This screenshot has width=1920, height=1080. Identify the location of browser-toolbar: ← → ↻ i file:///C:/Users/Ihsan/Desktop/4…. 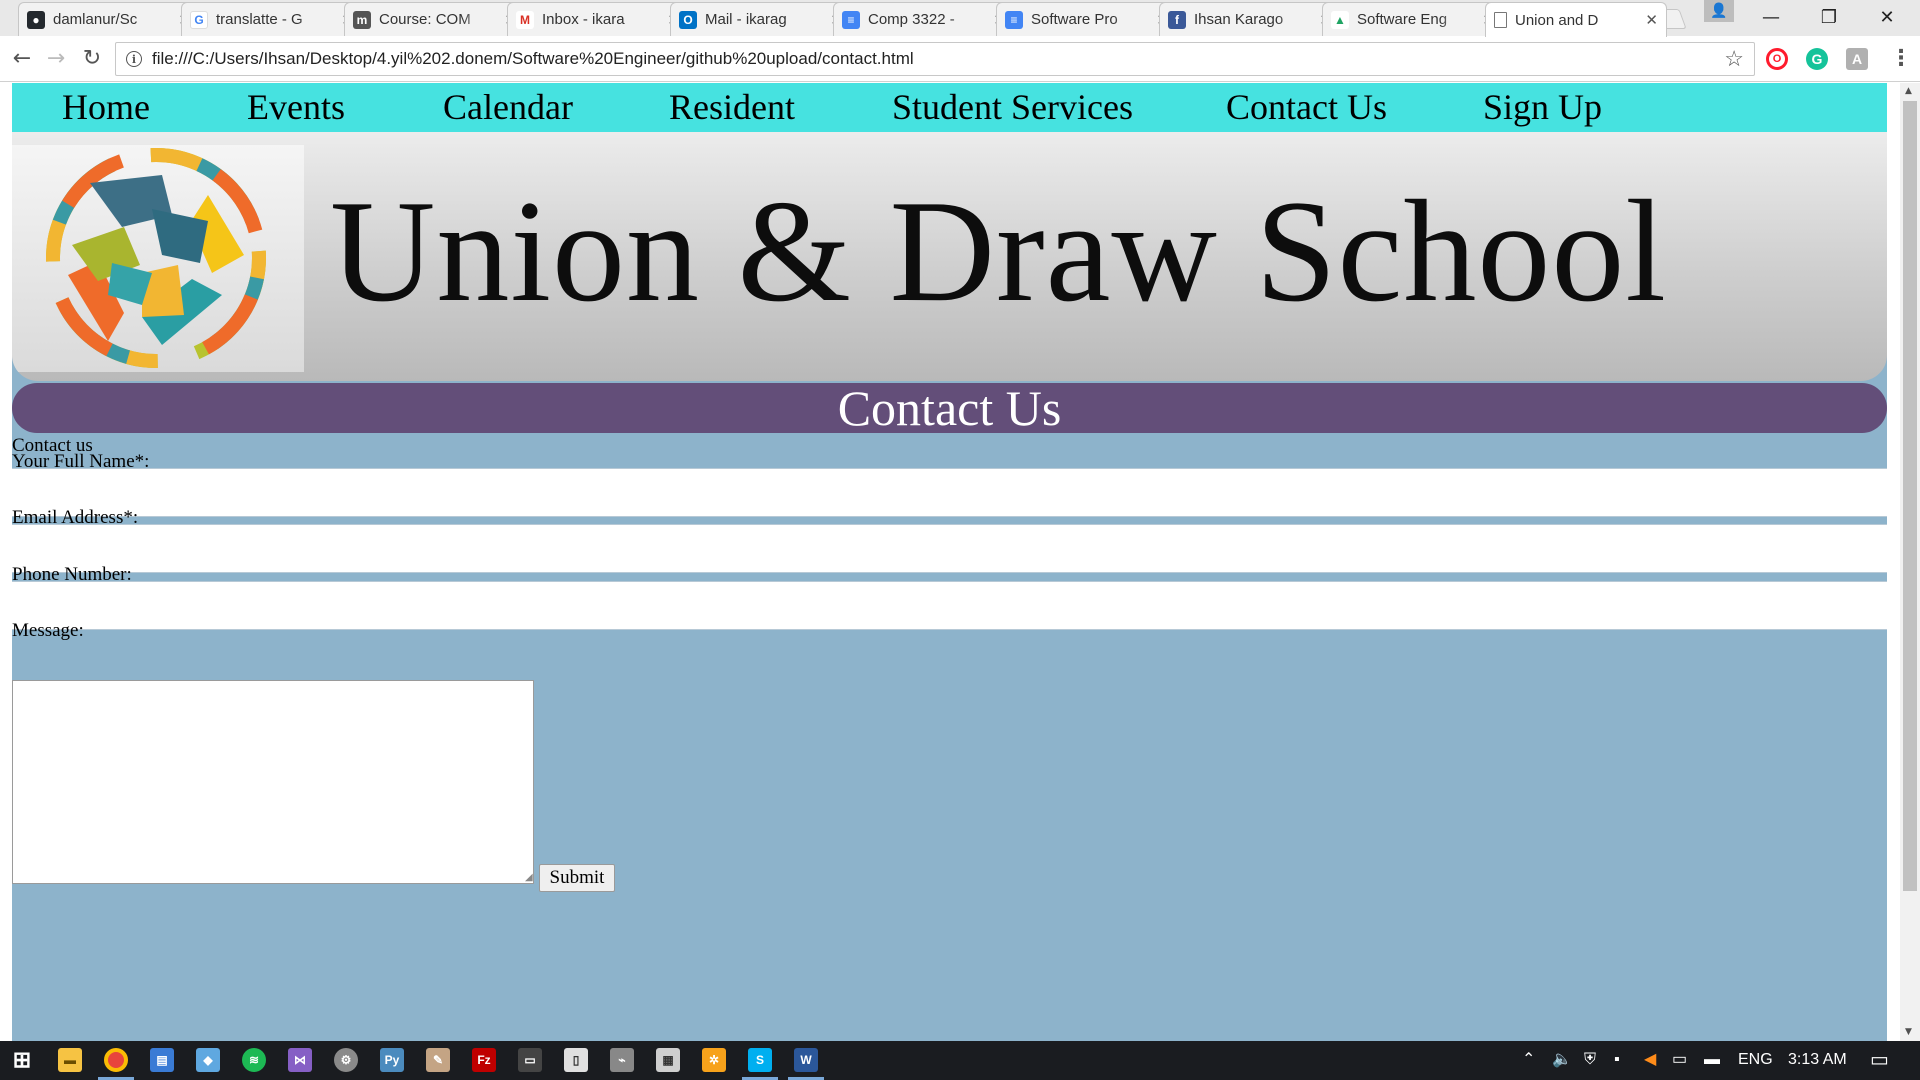
(960, 59).